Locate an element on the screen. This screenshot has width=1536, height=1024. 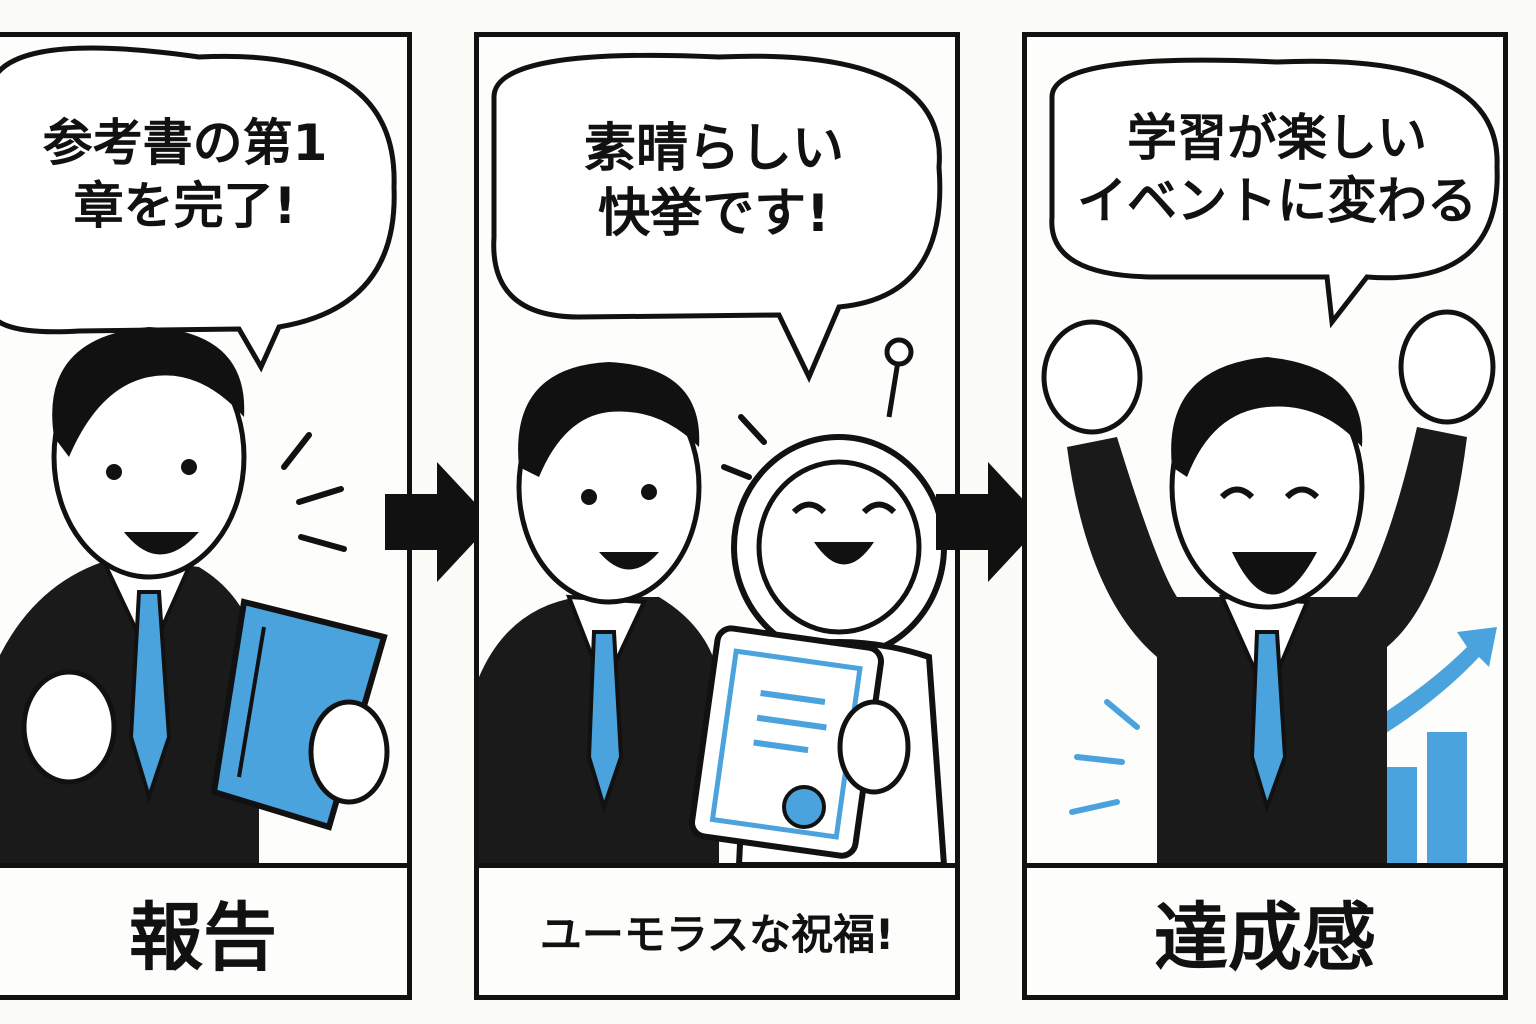
speech-line-2: 章を完了! is located at coordinates (185, 205).